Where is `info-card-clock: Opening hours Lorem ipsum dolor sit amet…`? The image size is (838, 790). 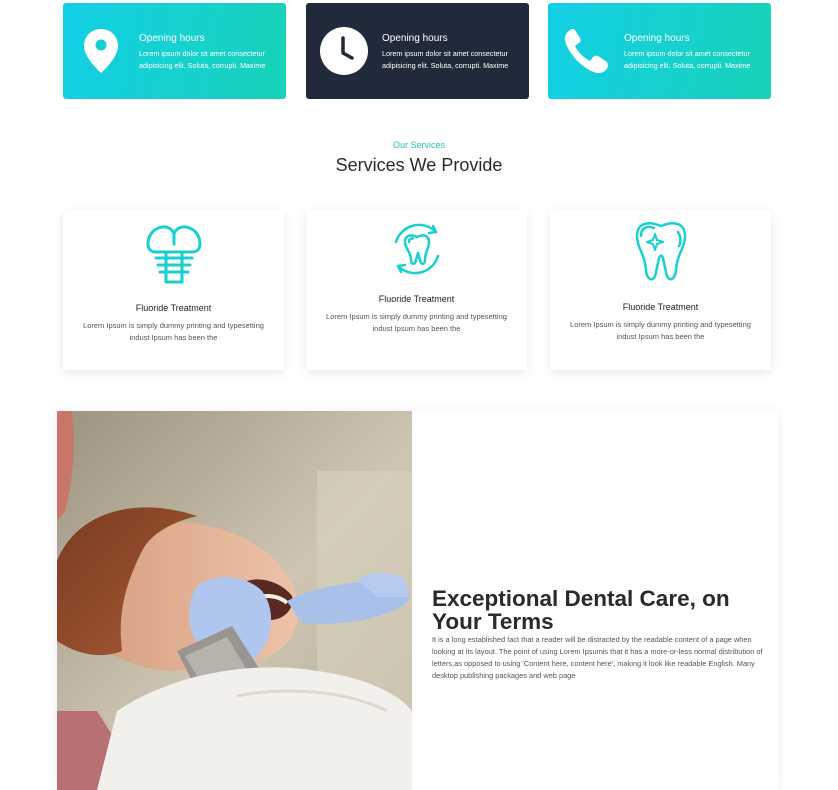 info-card-clock: Opening hours Lorem ipsum dolor sit amet… is located at coordinates (417, 51).